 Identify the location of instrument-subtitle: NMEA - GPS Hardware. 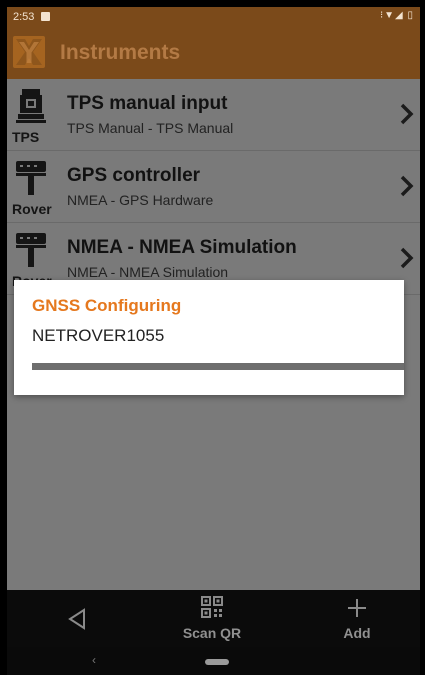
(140, 200).